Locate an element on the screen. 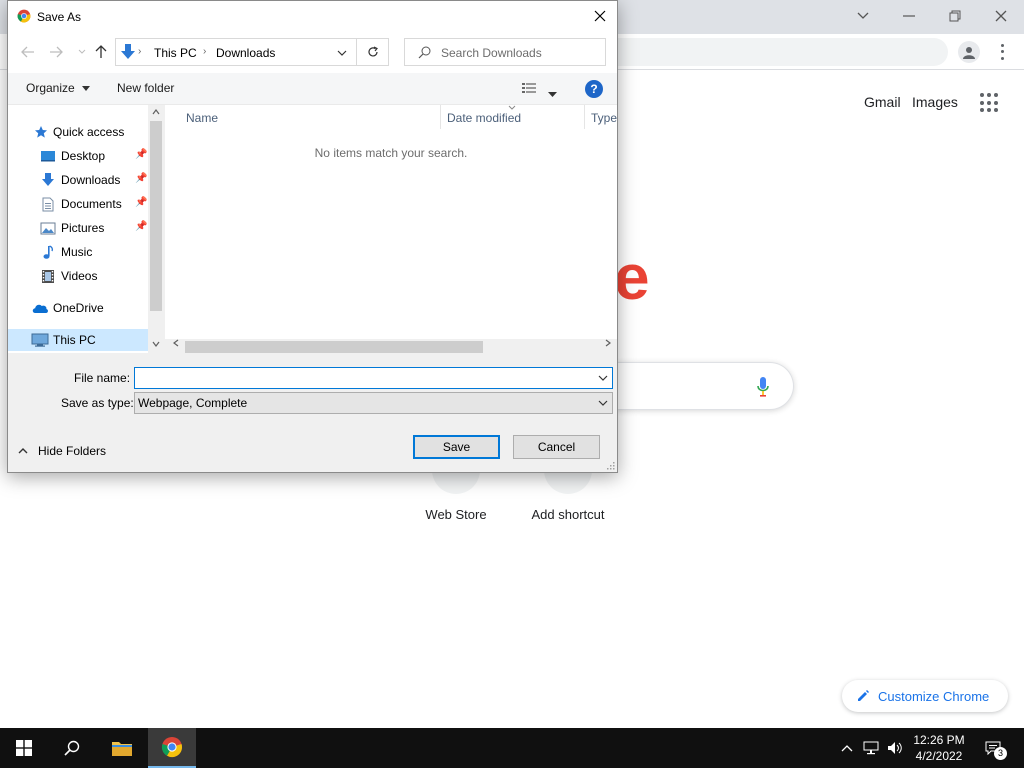 Image resolution: width=1024 pixels, height=768 pixels. save-as-type-value: Webpage, Complete is located at coordinates (193, 403).